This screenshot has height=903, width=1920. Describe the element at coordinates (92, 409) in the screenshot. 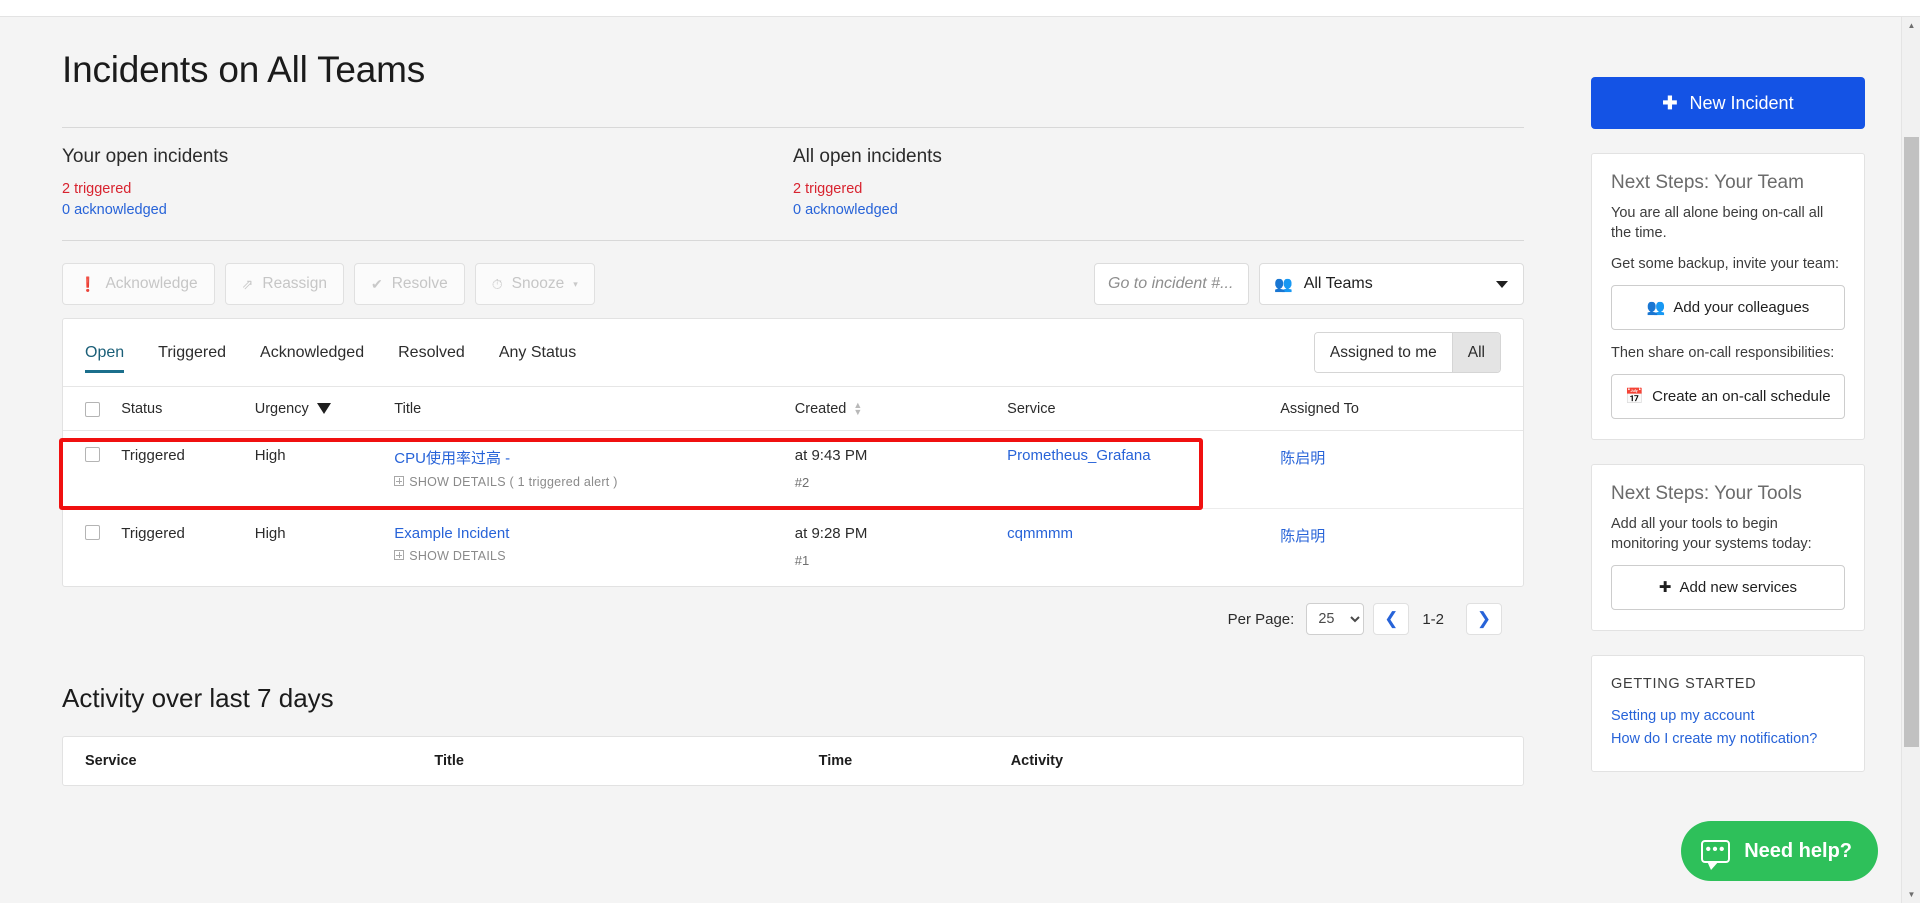

I see `select-all-checkbox` at that location.